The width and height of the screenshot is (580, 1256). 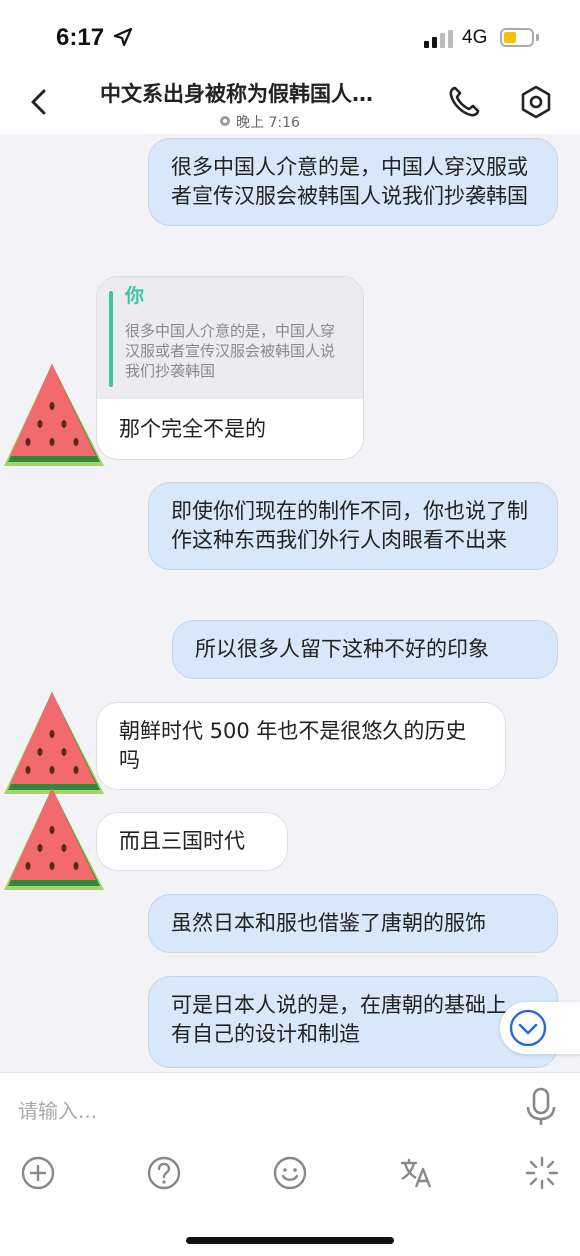 I want to click on status-time: 6:17, so click(x=80, y=37).